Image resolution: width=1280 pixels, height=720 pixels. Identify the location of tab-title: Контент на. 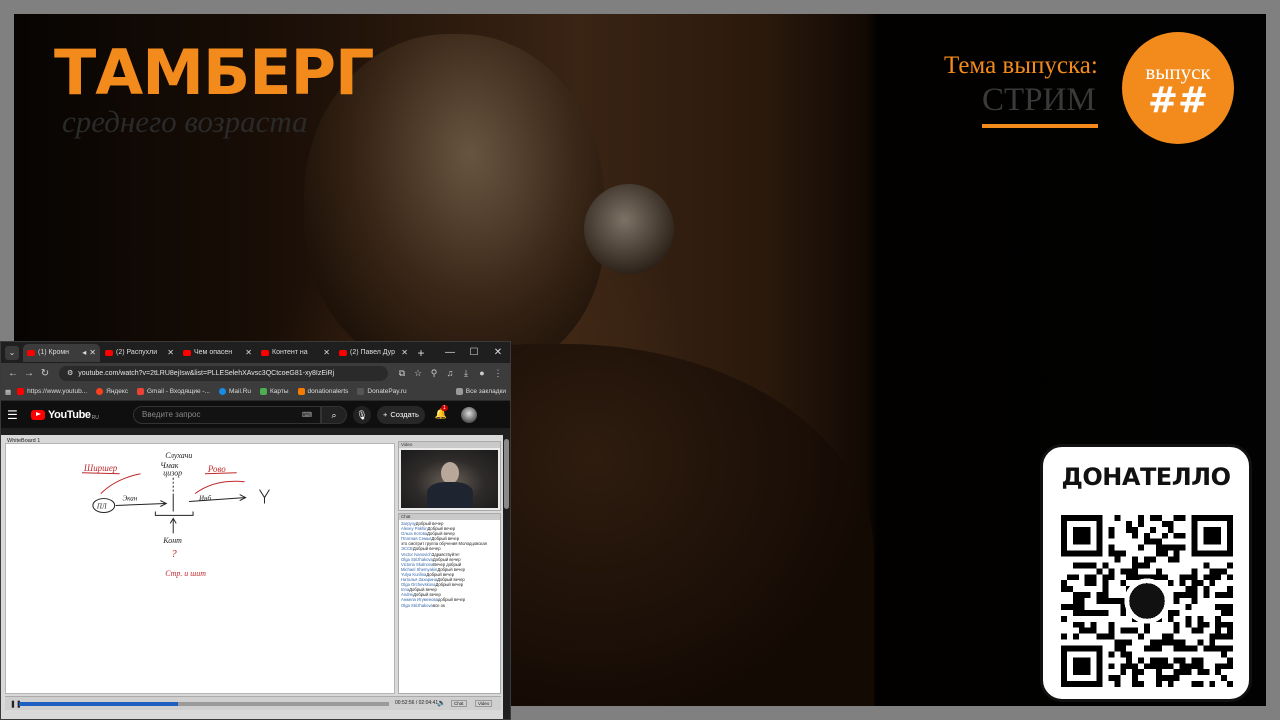
(290, 352).